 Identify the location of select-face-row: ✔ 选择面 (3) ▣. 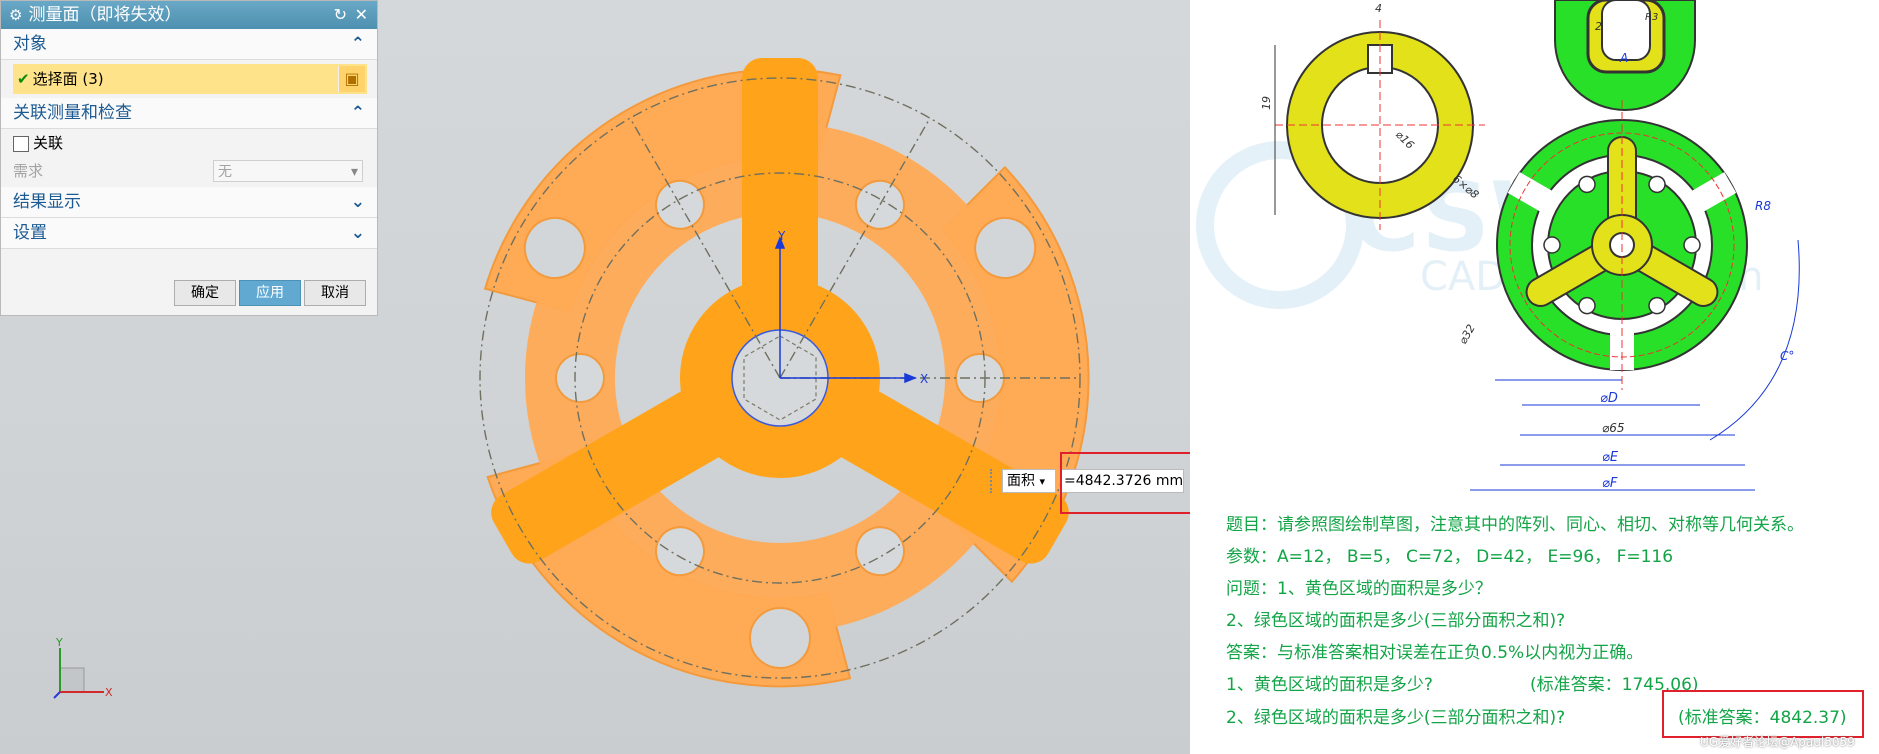
(190, 79).